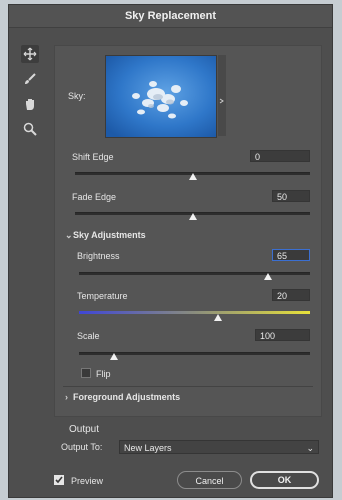  What do you see at coordinates (194, 273) in the screenshot?
I see `brightness-slider-track` at bounding box center [194, 273].